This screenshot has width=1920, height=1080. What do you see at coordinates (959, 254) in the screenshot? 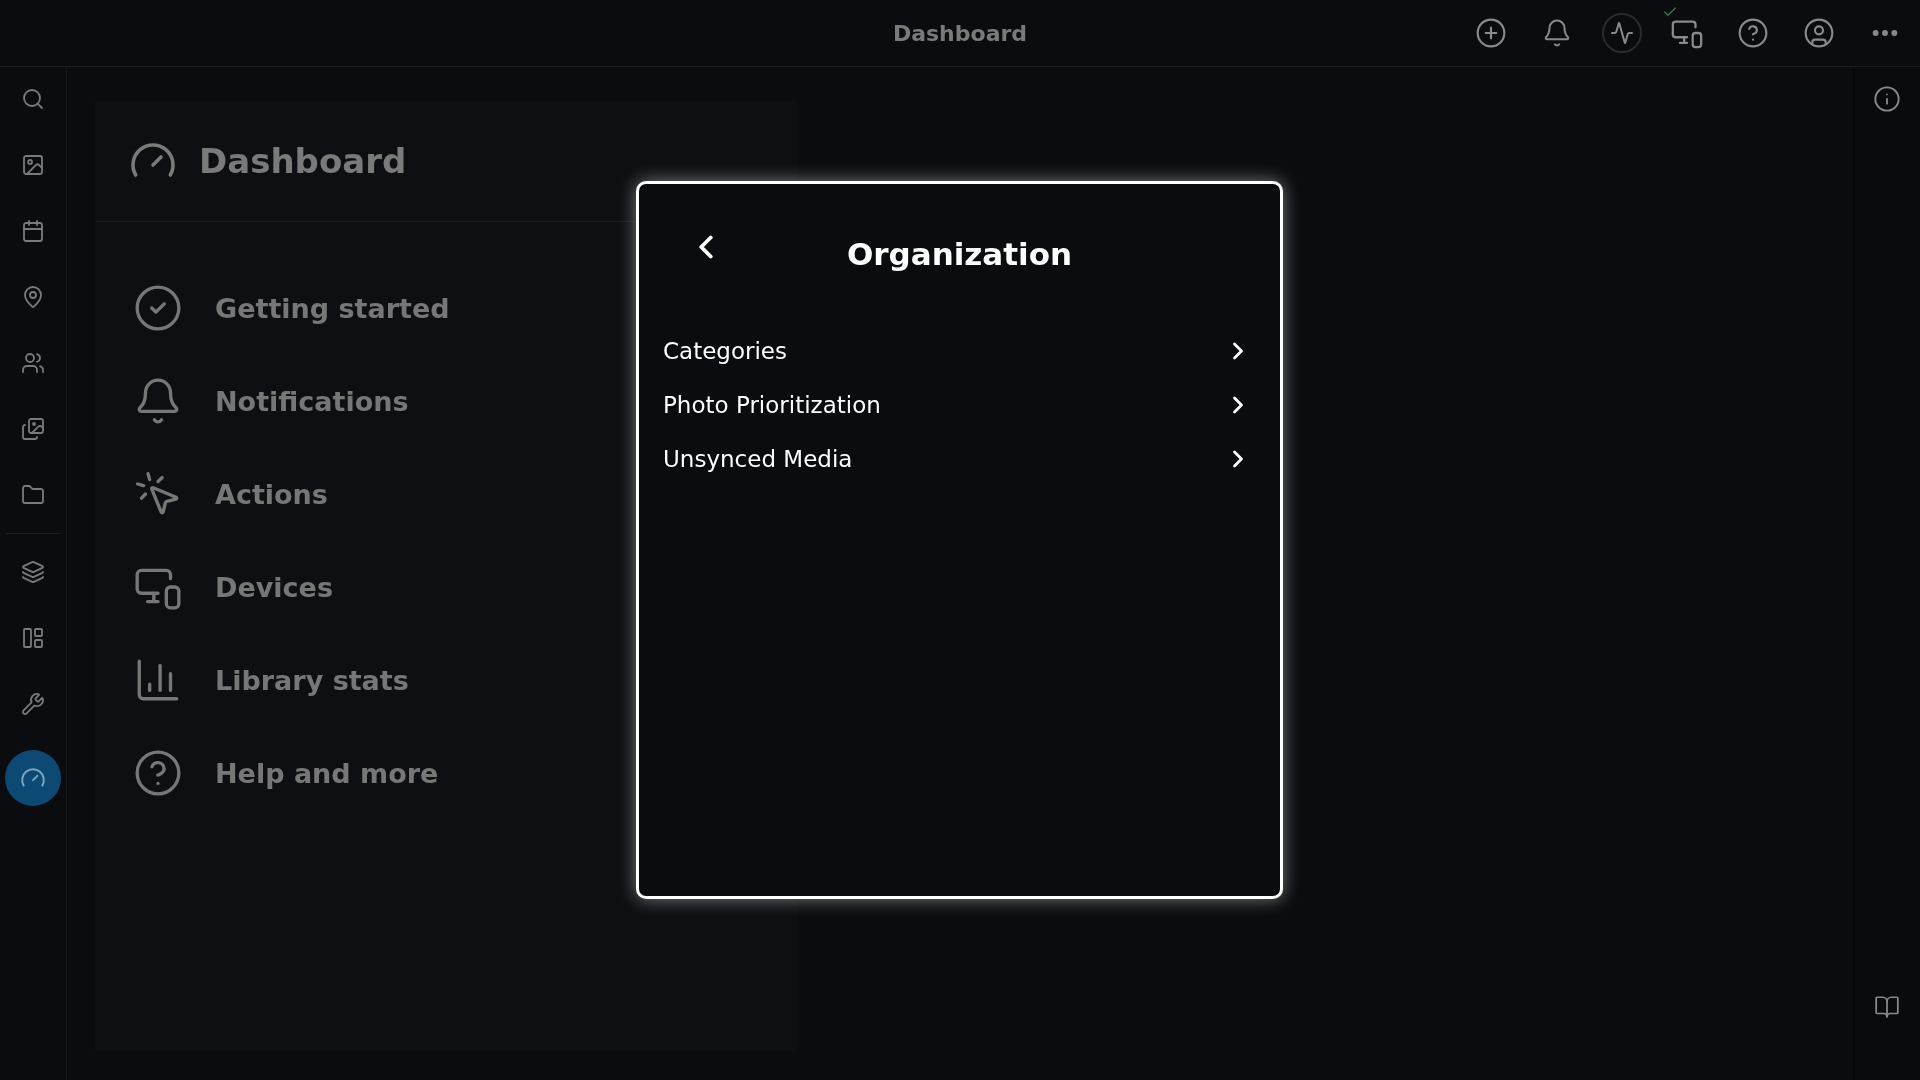
I see `dialog-title: Organization` at bounding box center [959, 254].